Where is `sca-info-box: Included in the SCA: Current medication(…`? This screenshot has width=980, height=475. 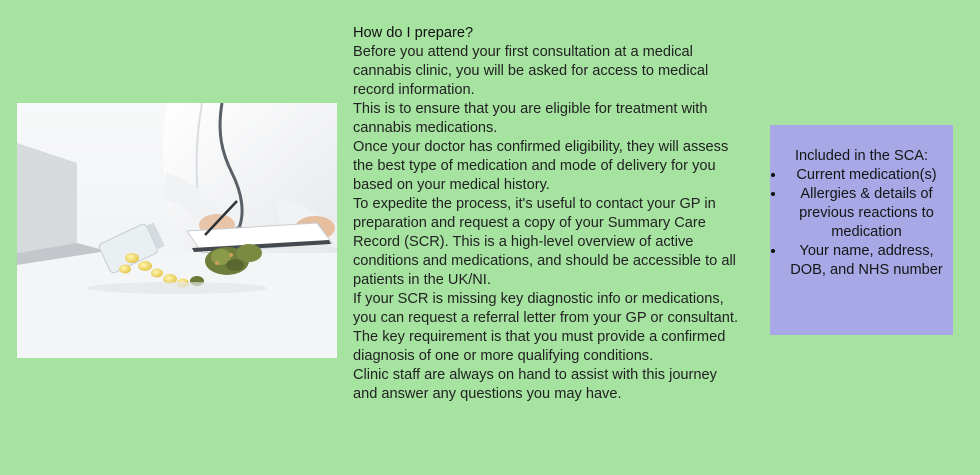 sca-info-box: Included in the SCA: Current medication(… is located at coordinates (861, 230).